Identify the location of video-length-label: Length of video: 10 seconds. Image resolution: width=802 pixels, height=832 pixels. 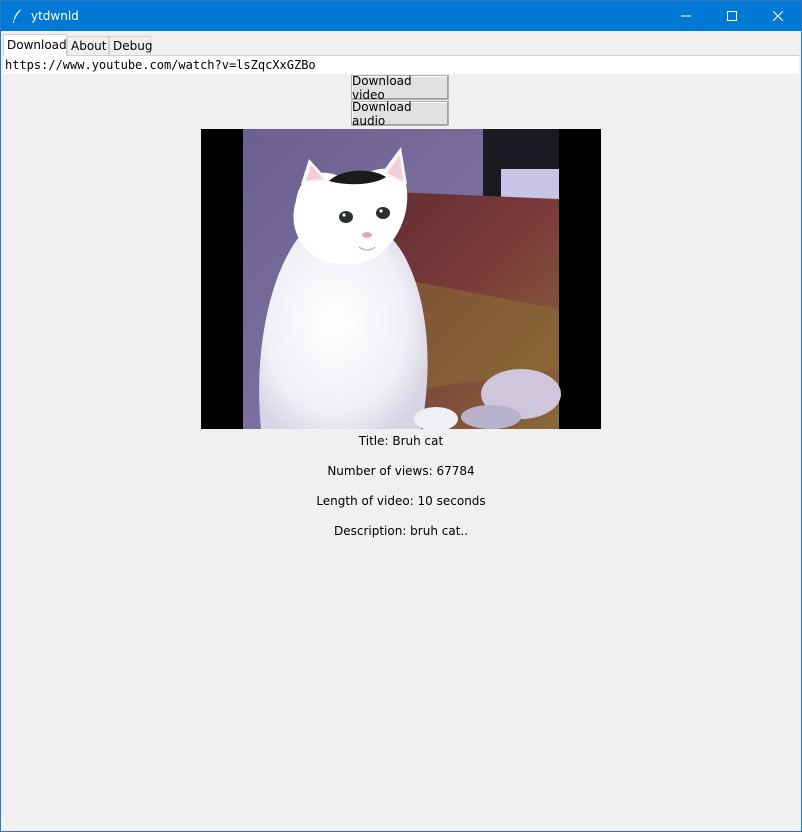
(401, 501).